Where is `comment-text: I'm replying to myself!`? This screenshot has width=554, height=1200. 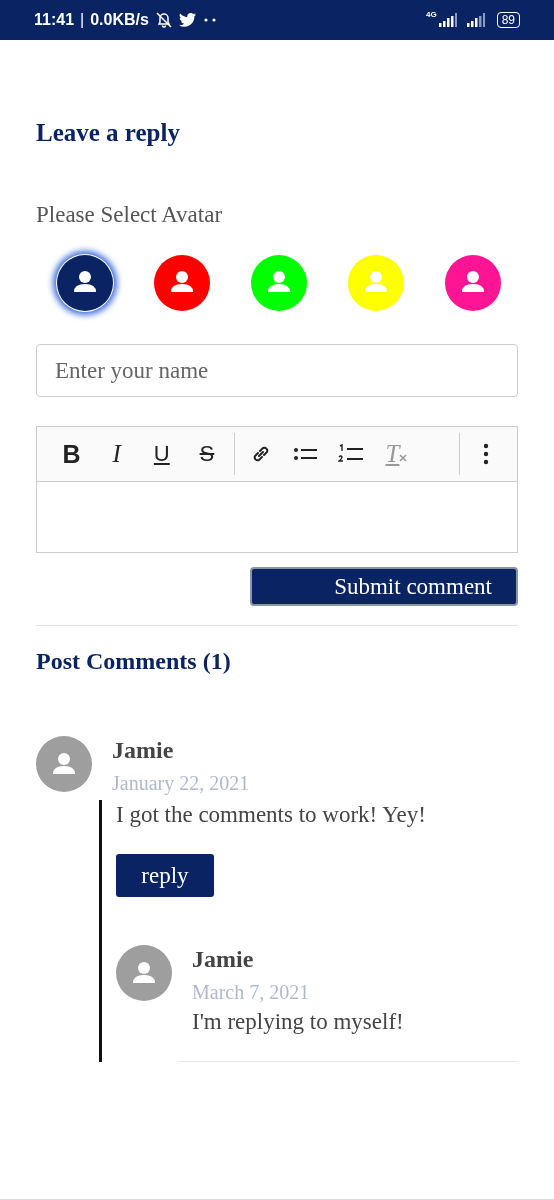 comment-text: I'm replying to myself! is located at coordinates (298, 1022).